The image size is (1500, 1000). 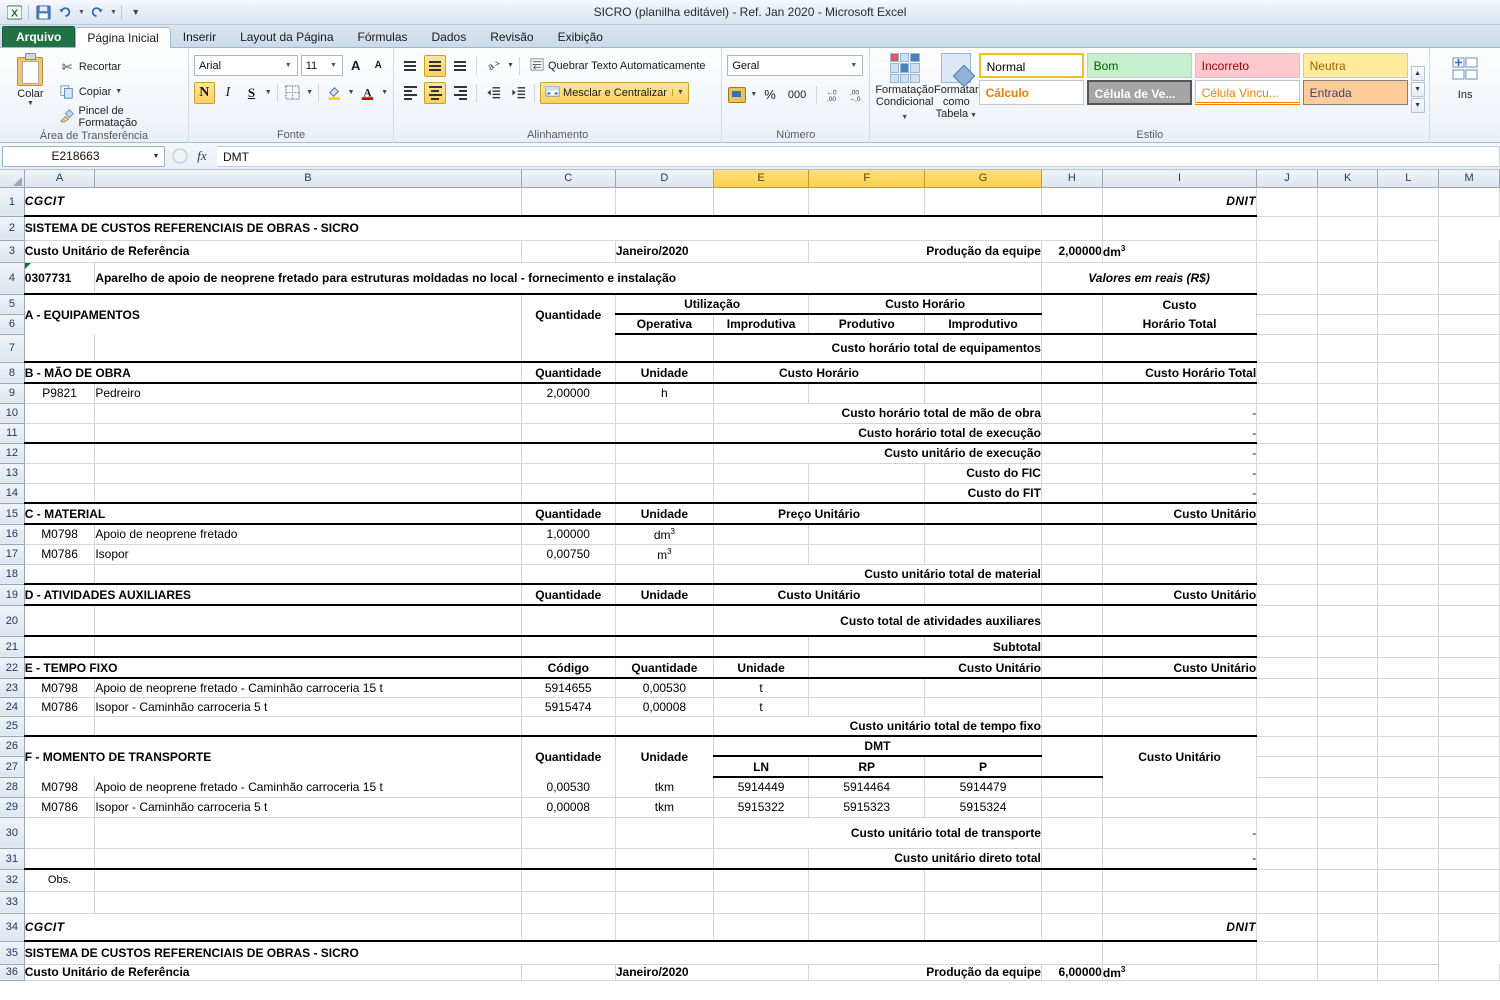 I want to click on cell-e11-total-execucao-horario: Custo horário total de execução, so click(x=877, y=433).